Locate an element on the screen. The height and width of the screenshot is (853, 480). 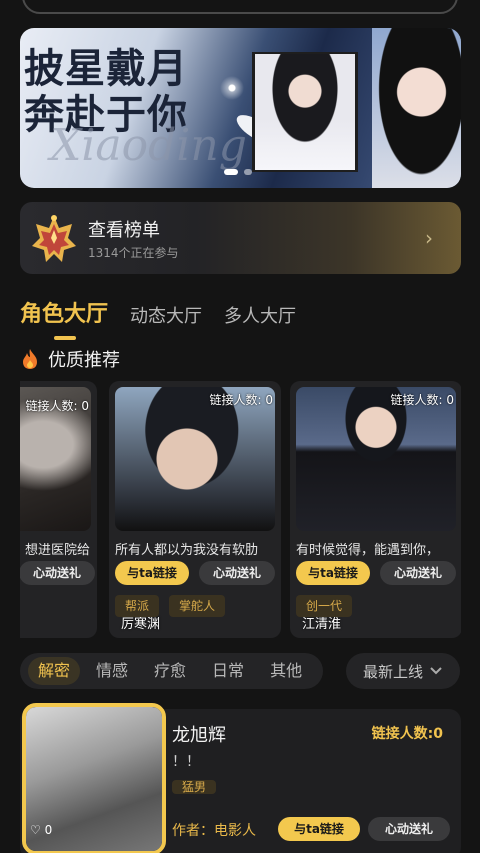
sort-label: 最新上线 is located at coordinates (392, 671).